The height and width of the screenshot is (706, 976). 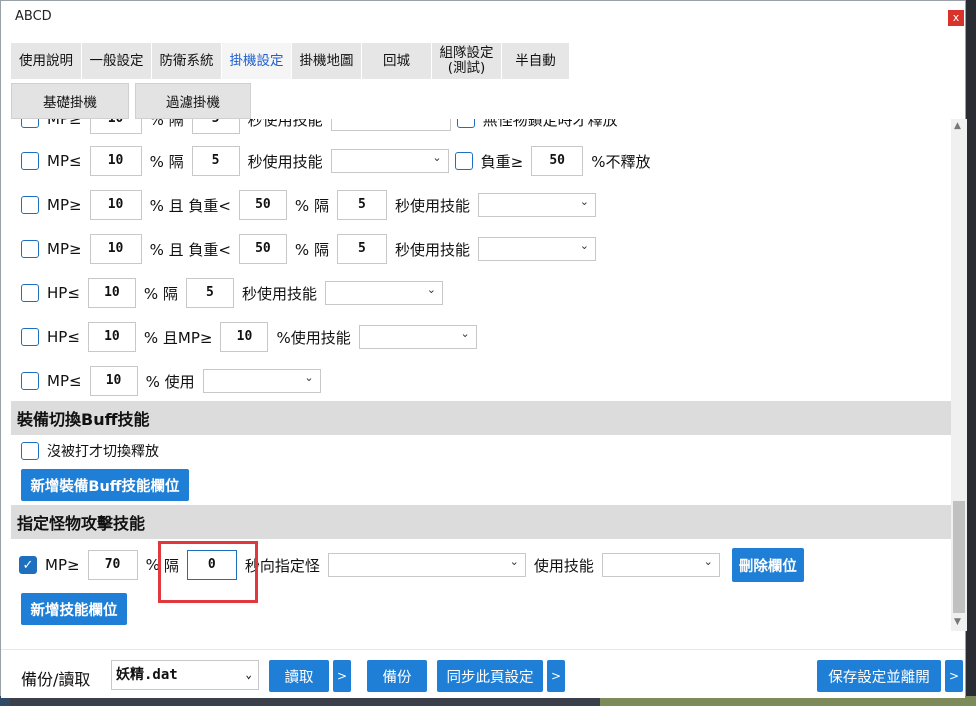 I want to click on tab-general: 一般設定, so click(x=117, y=61).